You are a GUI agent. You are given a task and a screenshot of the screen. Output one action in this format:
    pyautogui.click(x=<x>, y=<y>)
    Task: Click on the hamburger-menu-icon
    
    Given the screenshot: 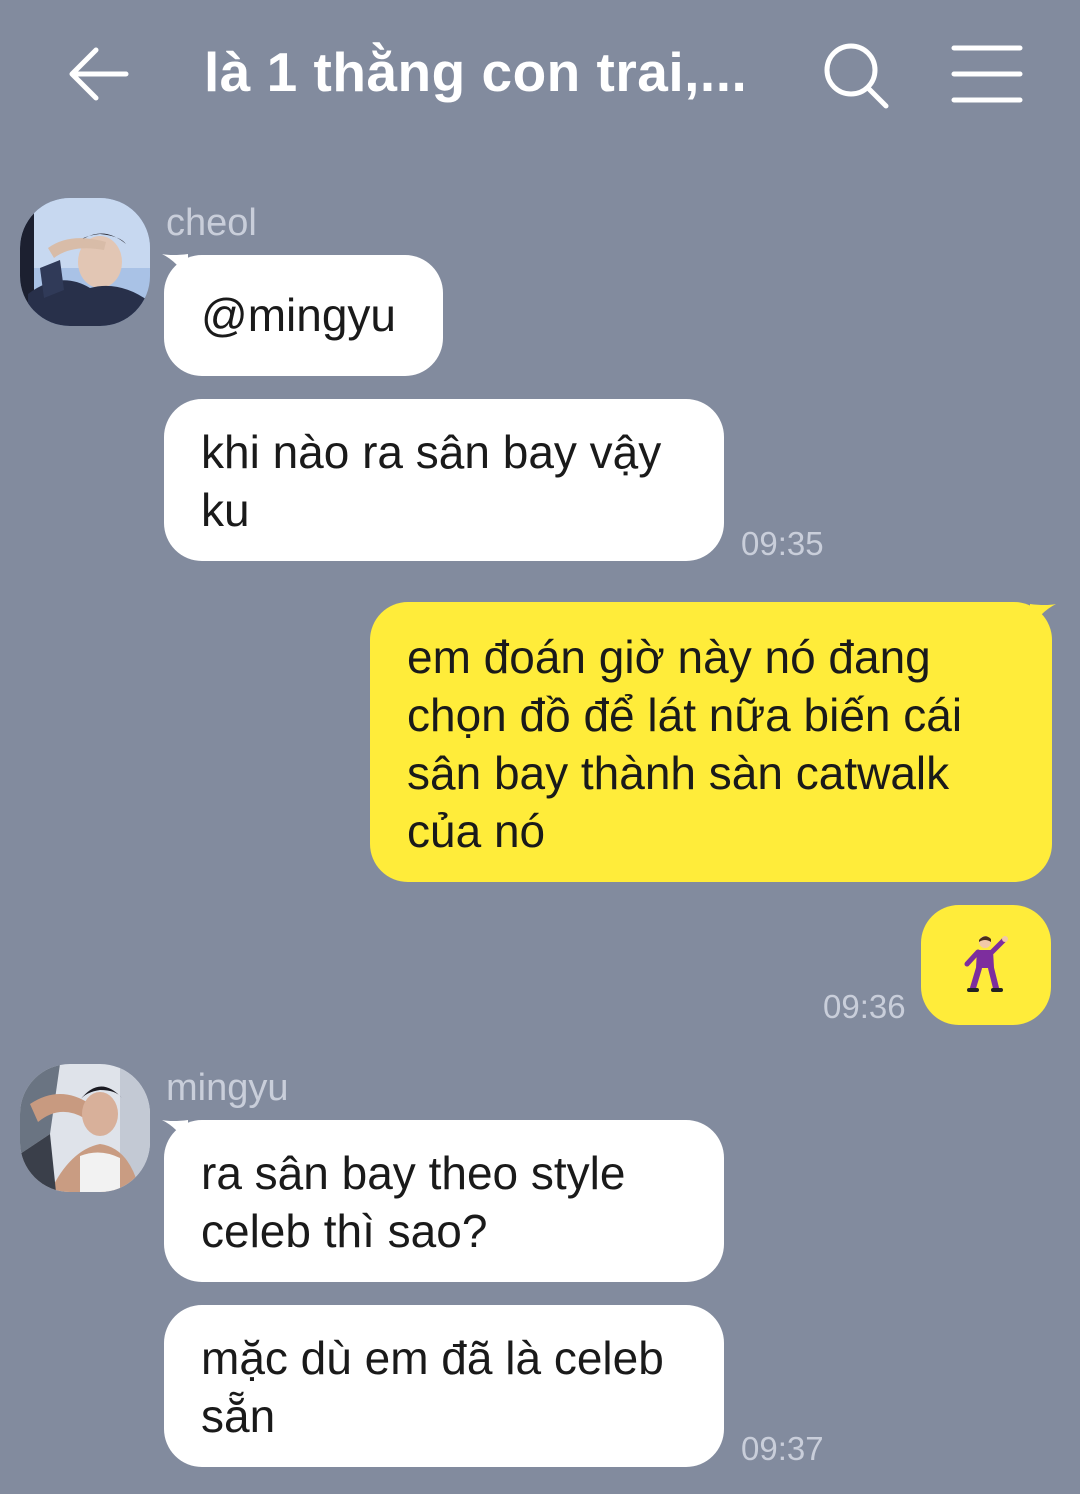 What is the action you would take?
    pyautogui.click(x=987, y=74)
    